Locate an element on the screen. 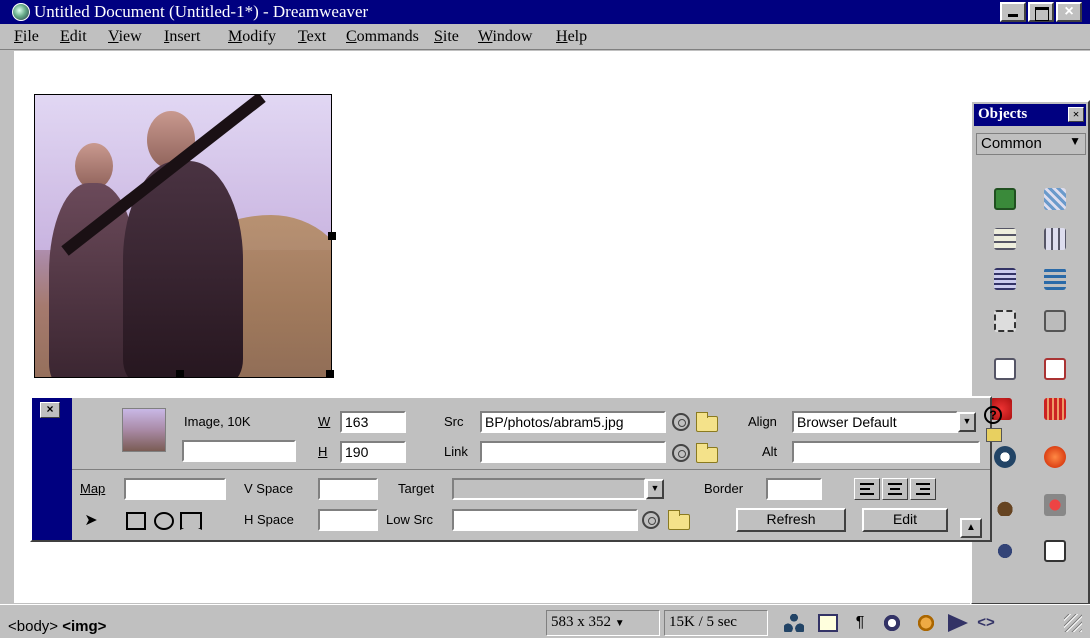 Image resolution: width=1090 pixels, height=638 pixels. refresh-button: Refresh is located at coordinates (791, 520).